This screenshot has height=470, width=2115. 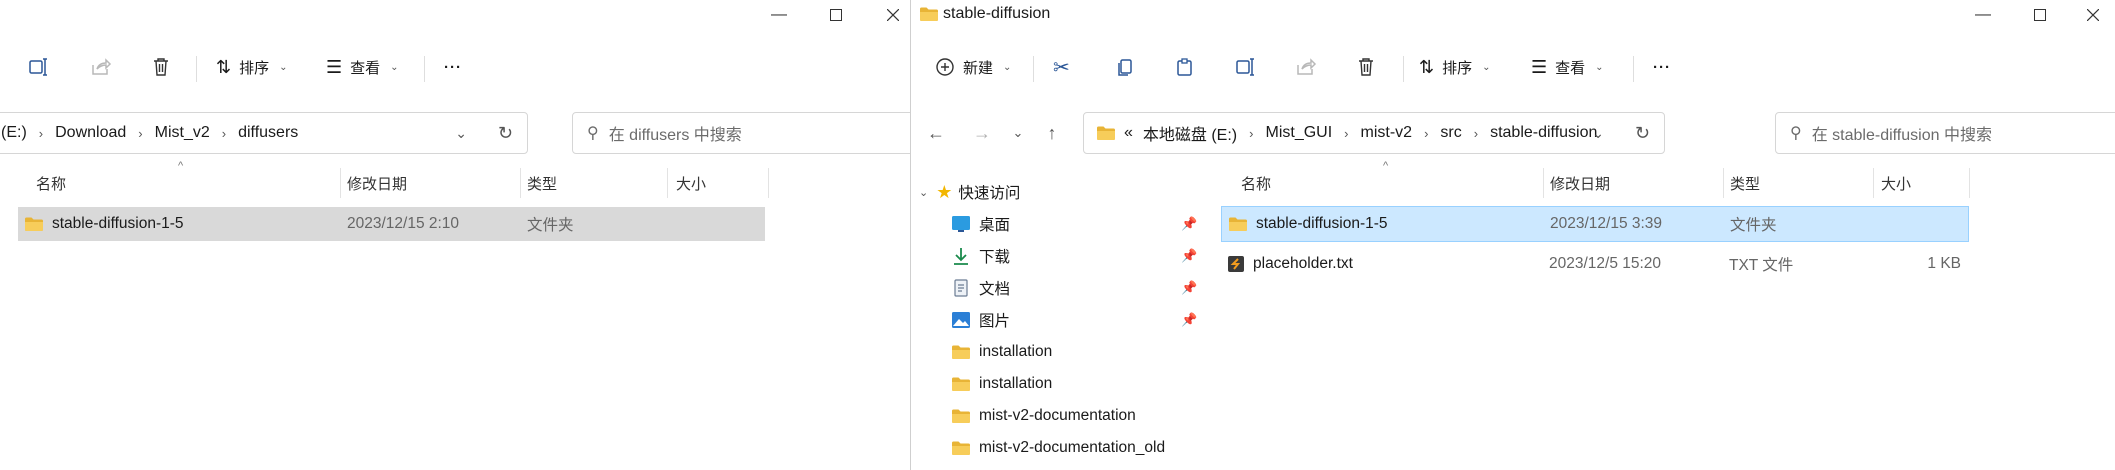 What do you see at coordinates (1945, 133) in the screenshot?
I see `right-search-box: ⚲ 在 stable-diffusion 中搜索` at bounding box center [1945, 133].